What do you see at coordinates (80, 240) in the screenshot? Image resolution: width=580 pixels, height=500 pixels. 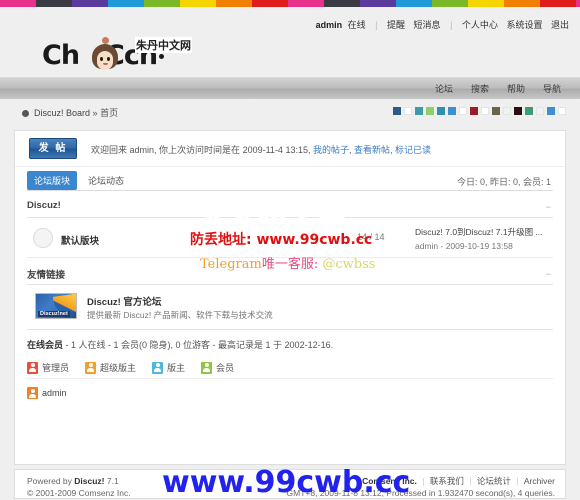 I see `forum-name: 默认版块` at bounding box center [80, 240].